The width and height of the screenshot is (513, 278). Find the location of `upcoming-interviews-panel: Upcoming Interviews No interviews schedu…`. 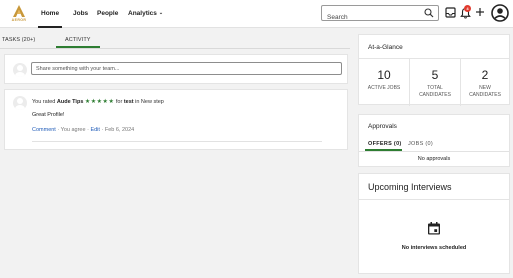

upcoming-interviews-panel: Upcoming Interviews No interviews schedu… is located at coordinates (434, 223).